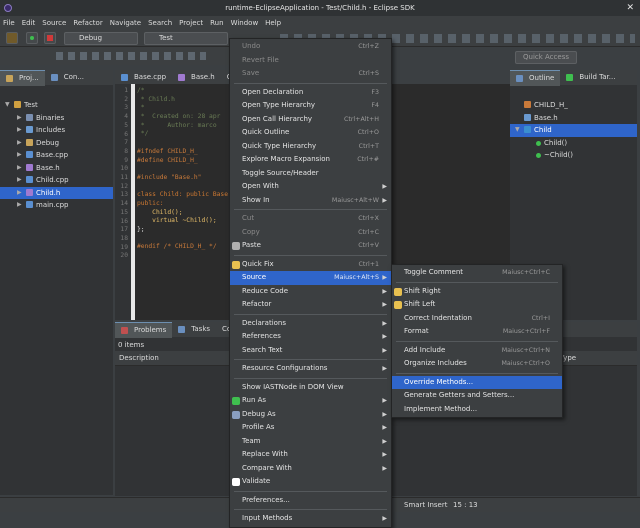 Image resolution: width=640 pixels, height=528 pixels. Describe the element at coordinates (310, 74) in the screenshot. I see `menu-item-save: Save Ctrl+S` at that location.